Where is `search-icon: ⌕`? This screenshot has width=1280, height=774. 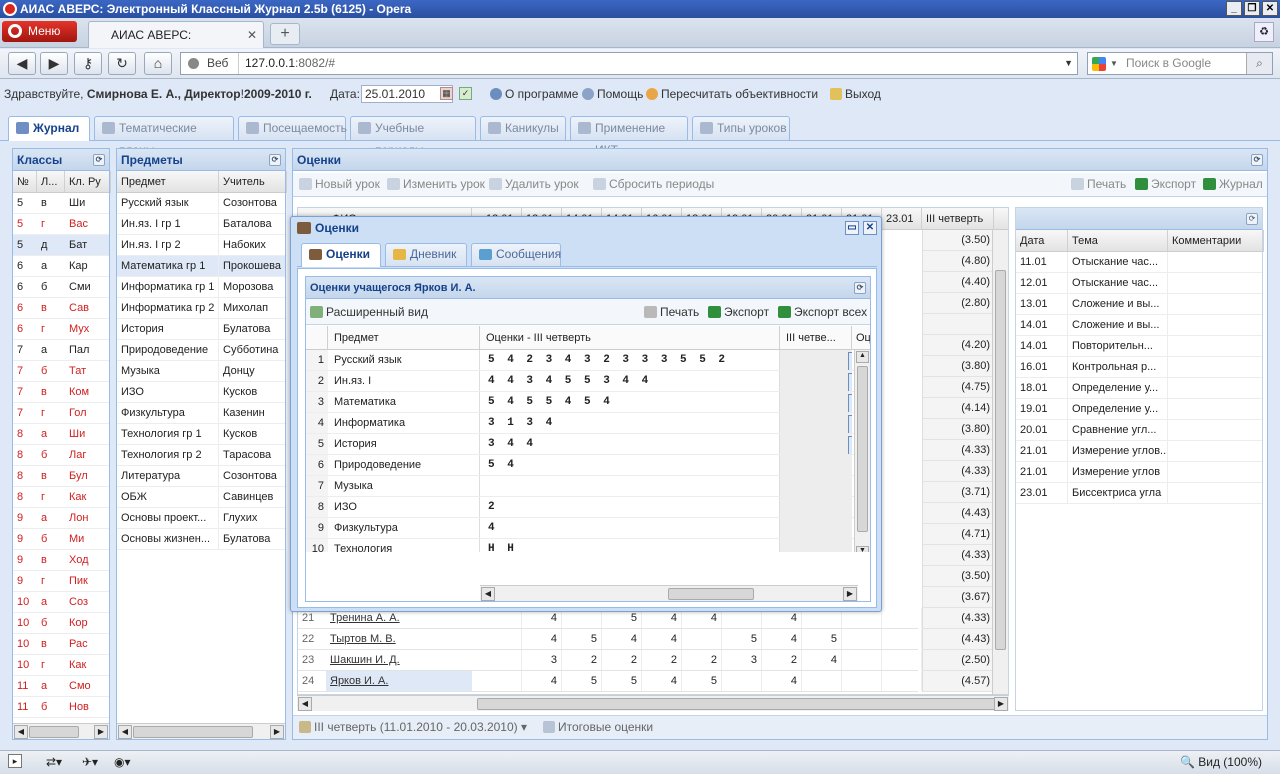 search-icon: ⌕ is located at coordinates (1259, 63).